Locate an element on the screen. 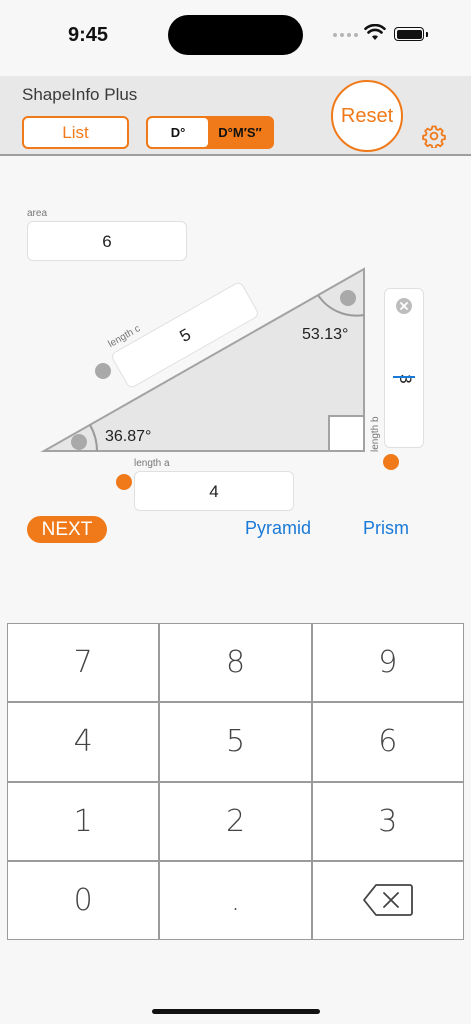 This screenshot has width=471, height=1024. angle-b-handle is located at coordinates (348, 298).